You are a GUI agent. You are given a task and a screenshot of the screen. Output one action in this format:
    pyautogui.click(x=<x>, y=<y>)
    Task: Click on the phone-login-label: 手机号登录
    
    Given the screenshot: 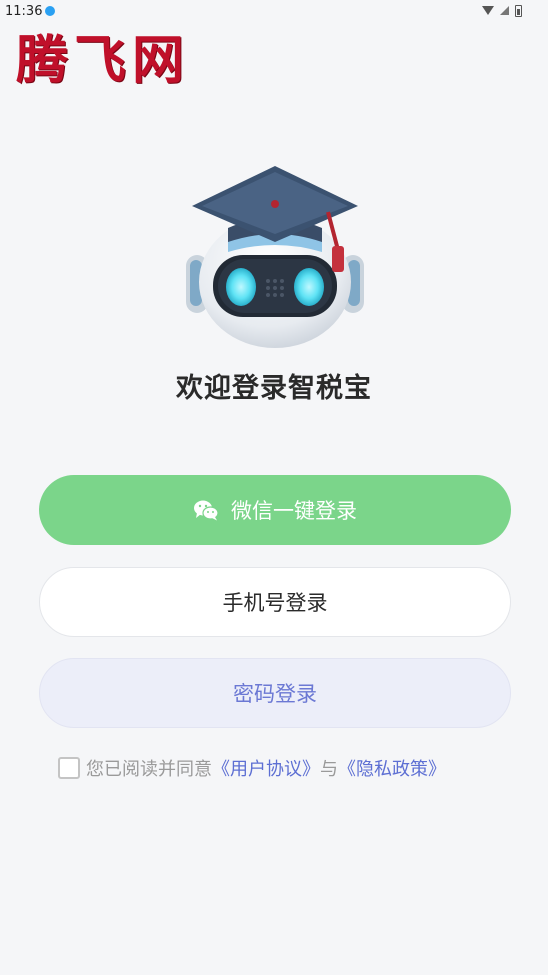 What is the action you would take?
    pyautogui.click(x=275, y=603)
    